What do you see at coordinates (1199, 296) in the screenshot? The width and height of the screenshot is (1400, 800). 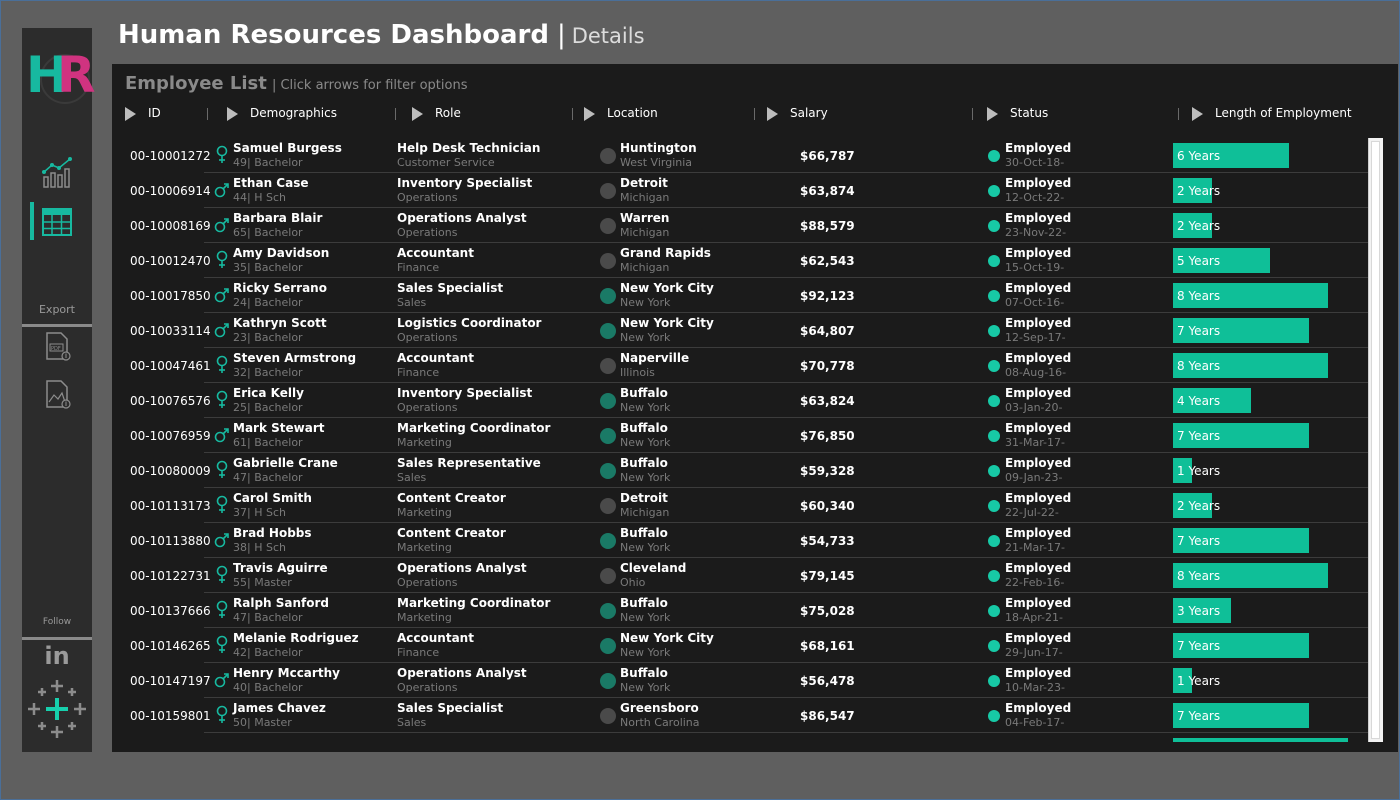 I see `employment-length-label: 8 Years` at bounding box center [1199, 296].